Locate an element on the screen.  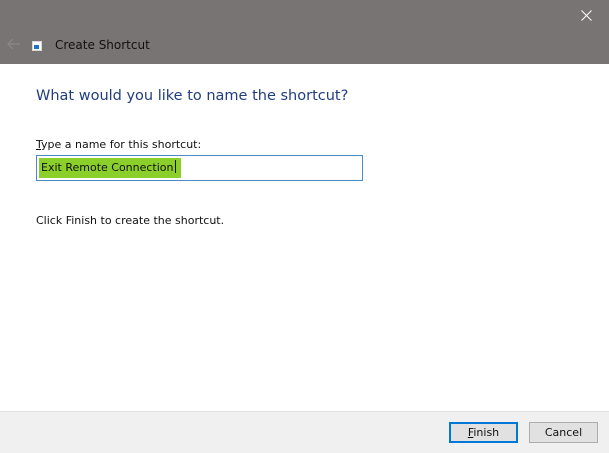
finish-label: inish is located at coordinates (486, 432).